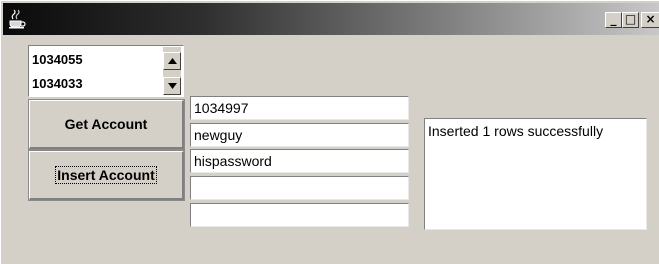 The width and height of the screenshot is (659, 264). I want to click on list-item: 1034055, so click(57, 59).